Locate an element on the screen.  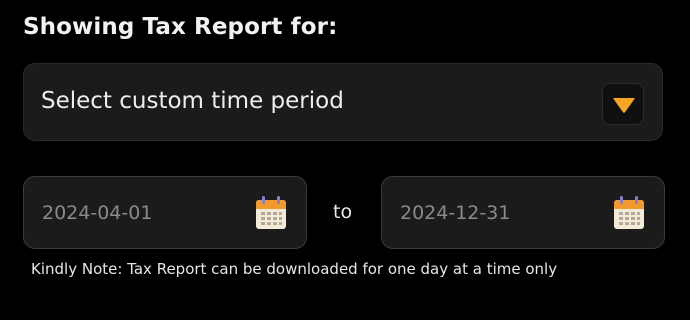
start-date-value: 2024-04-01 is located at coordinates (97, 213).